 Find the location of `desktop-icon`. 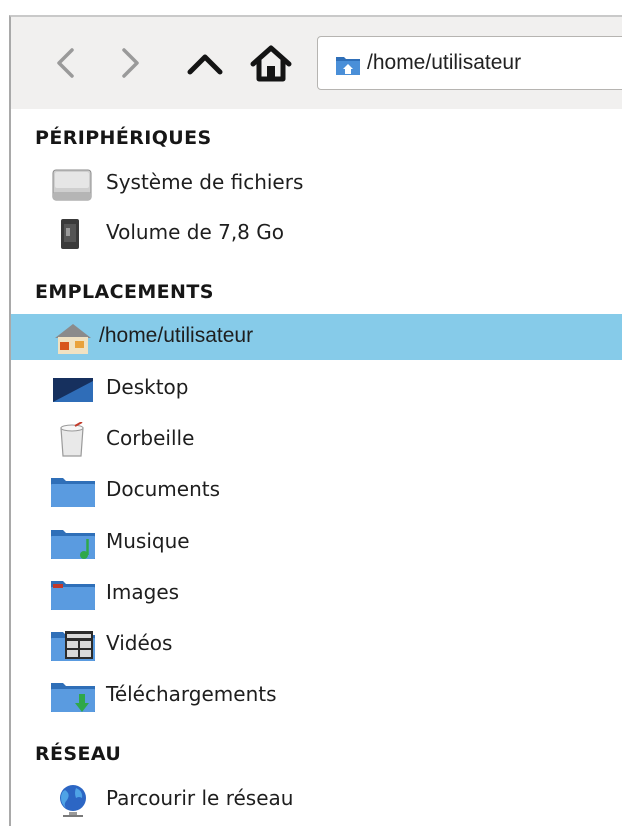

desktop-icon is located at coordinates (73, 390).